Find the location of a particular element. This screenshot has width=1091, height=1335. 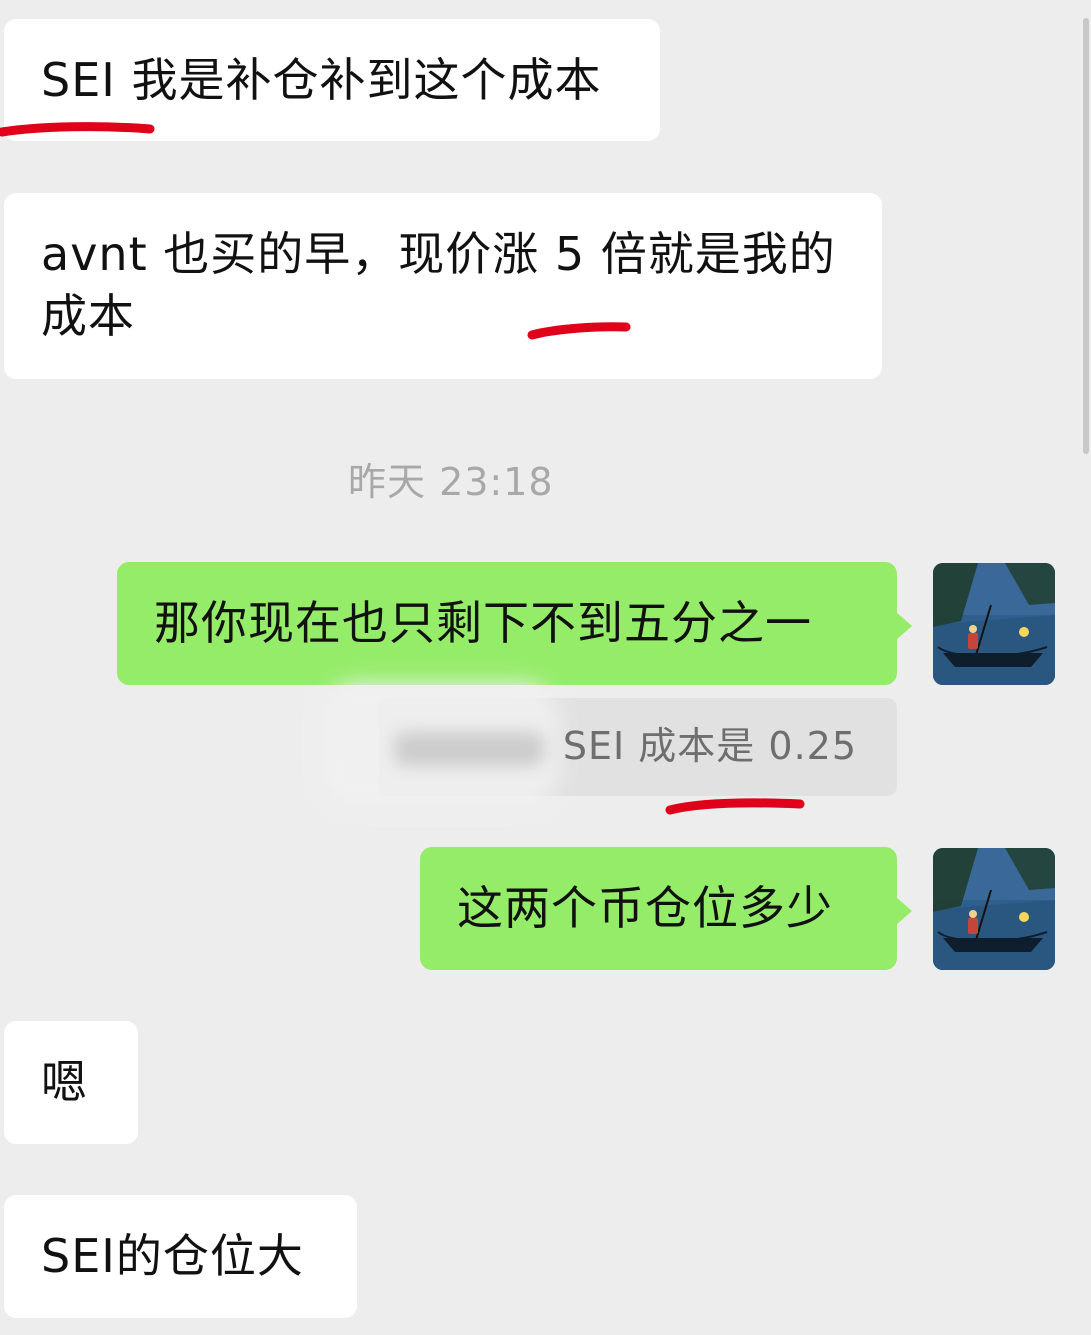

message-text: avnt 也买的早，现价涨 5 倍就是我的成本 is located at coordinates (438, 285).